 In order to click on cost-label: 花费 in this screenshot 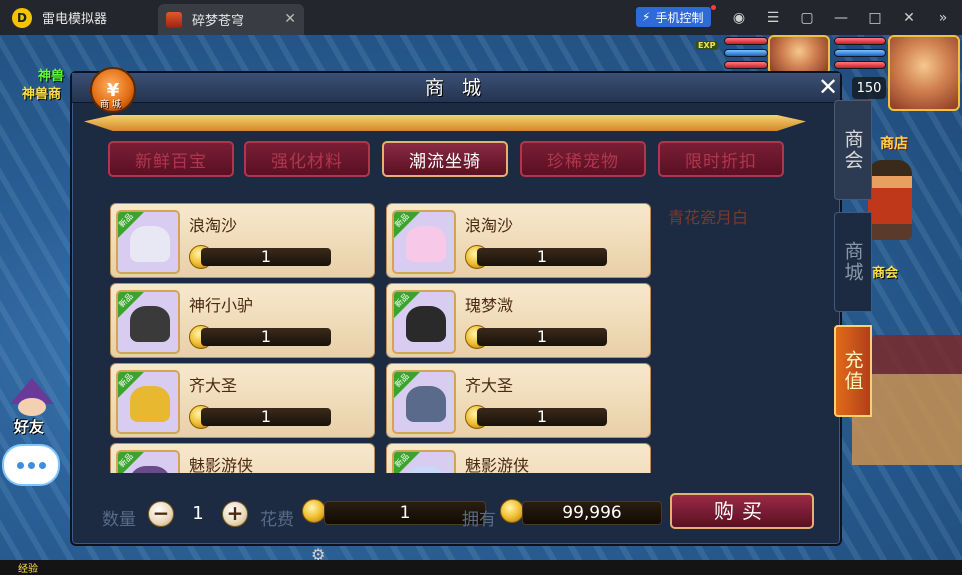, I will do `click(277, 520)`.